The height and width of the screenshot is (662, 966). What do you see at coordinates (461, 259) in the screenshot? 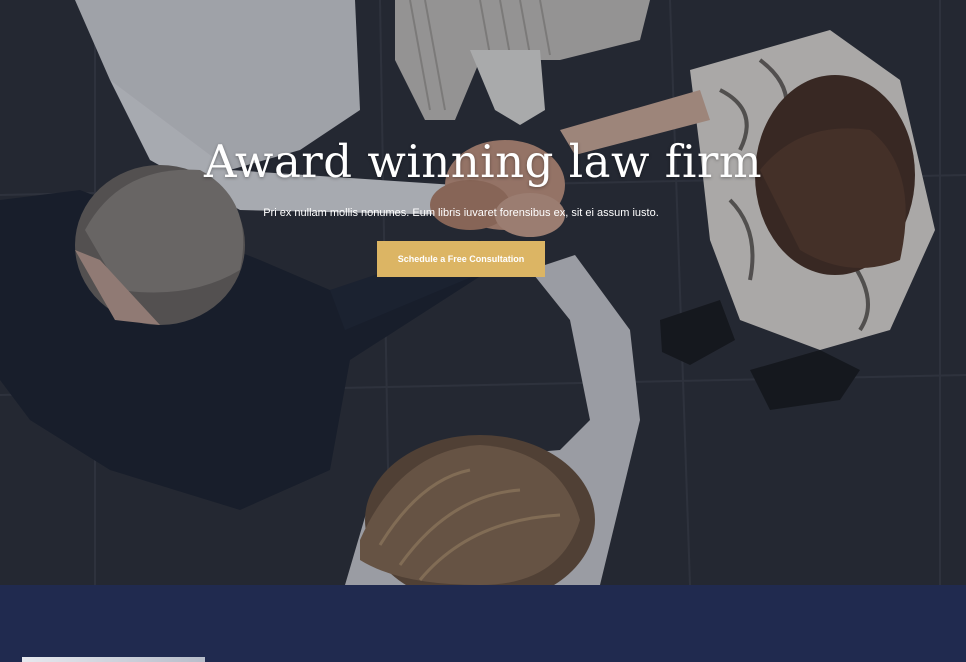
I see `schedule-consultation-button: Schedule a Free Consultation` at bounding box center [461, 259].